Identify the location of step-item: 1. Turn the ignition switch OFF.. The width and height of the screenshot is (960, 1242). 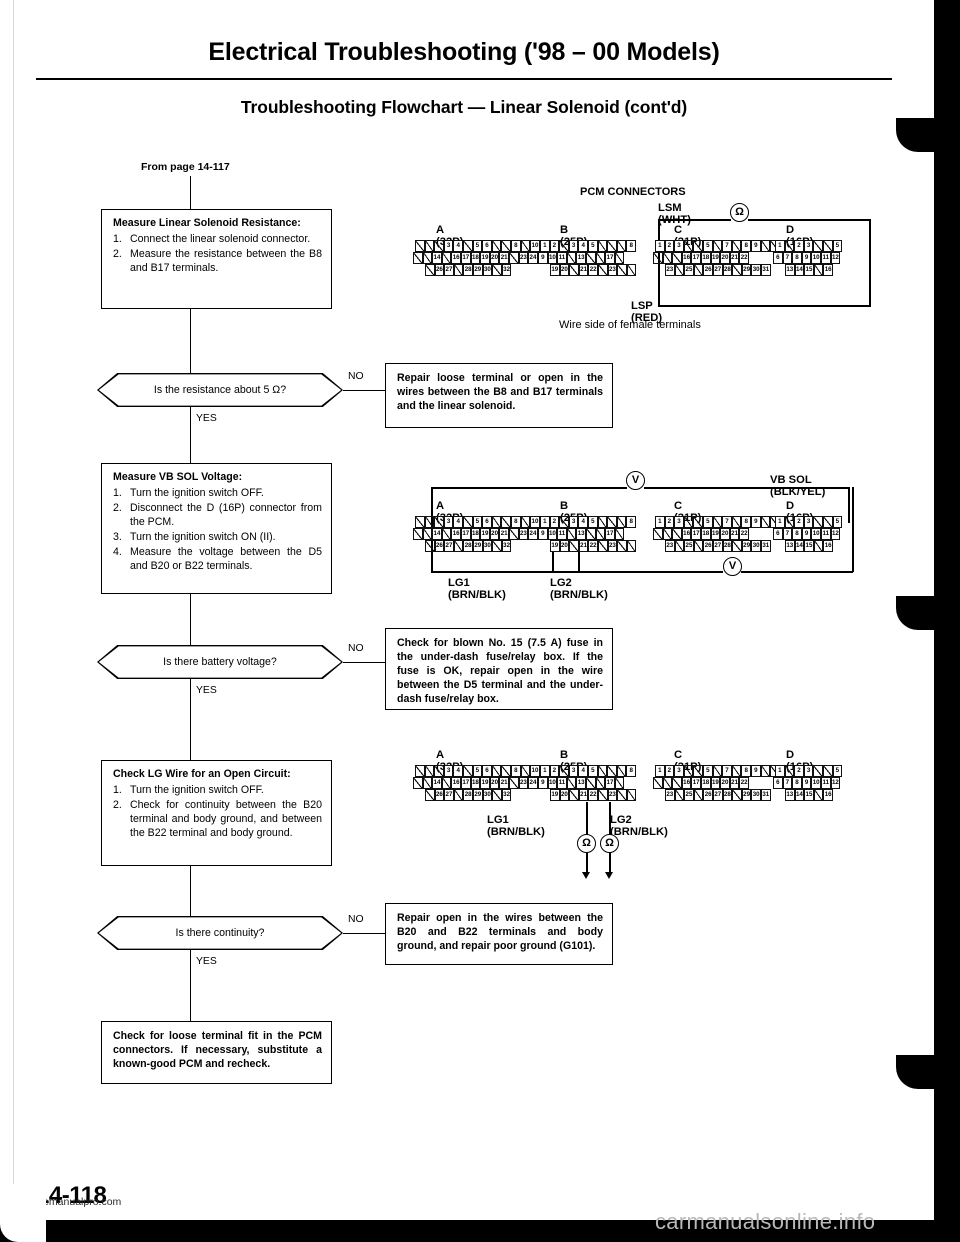
(217, 790).